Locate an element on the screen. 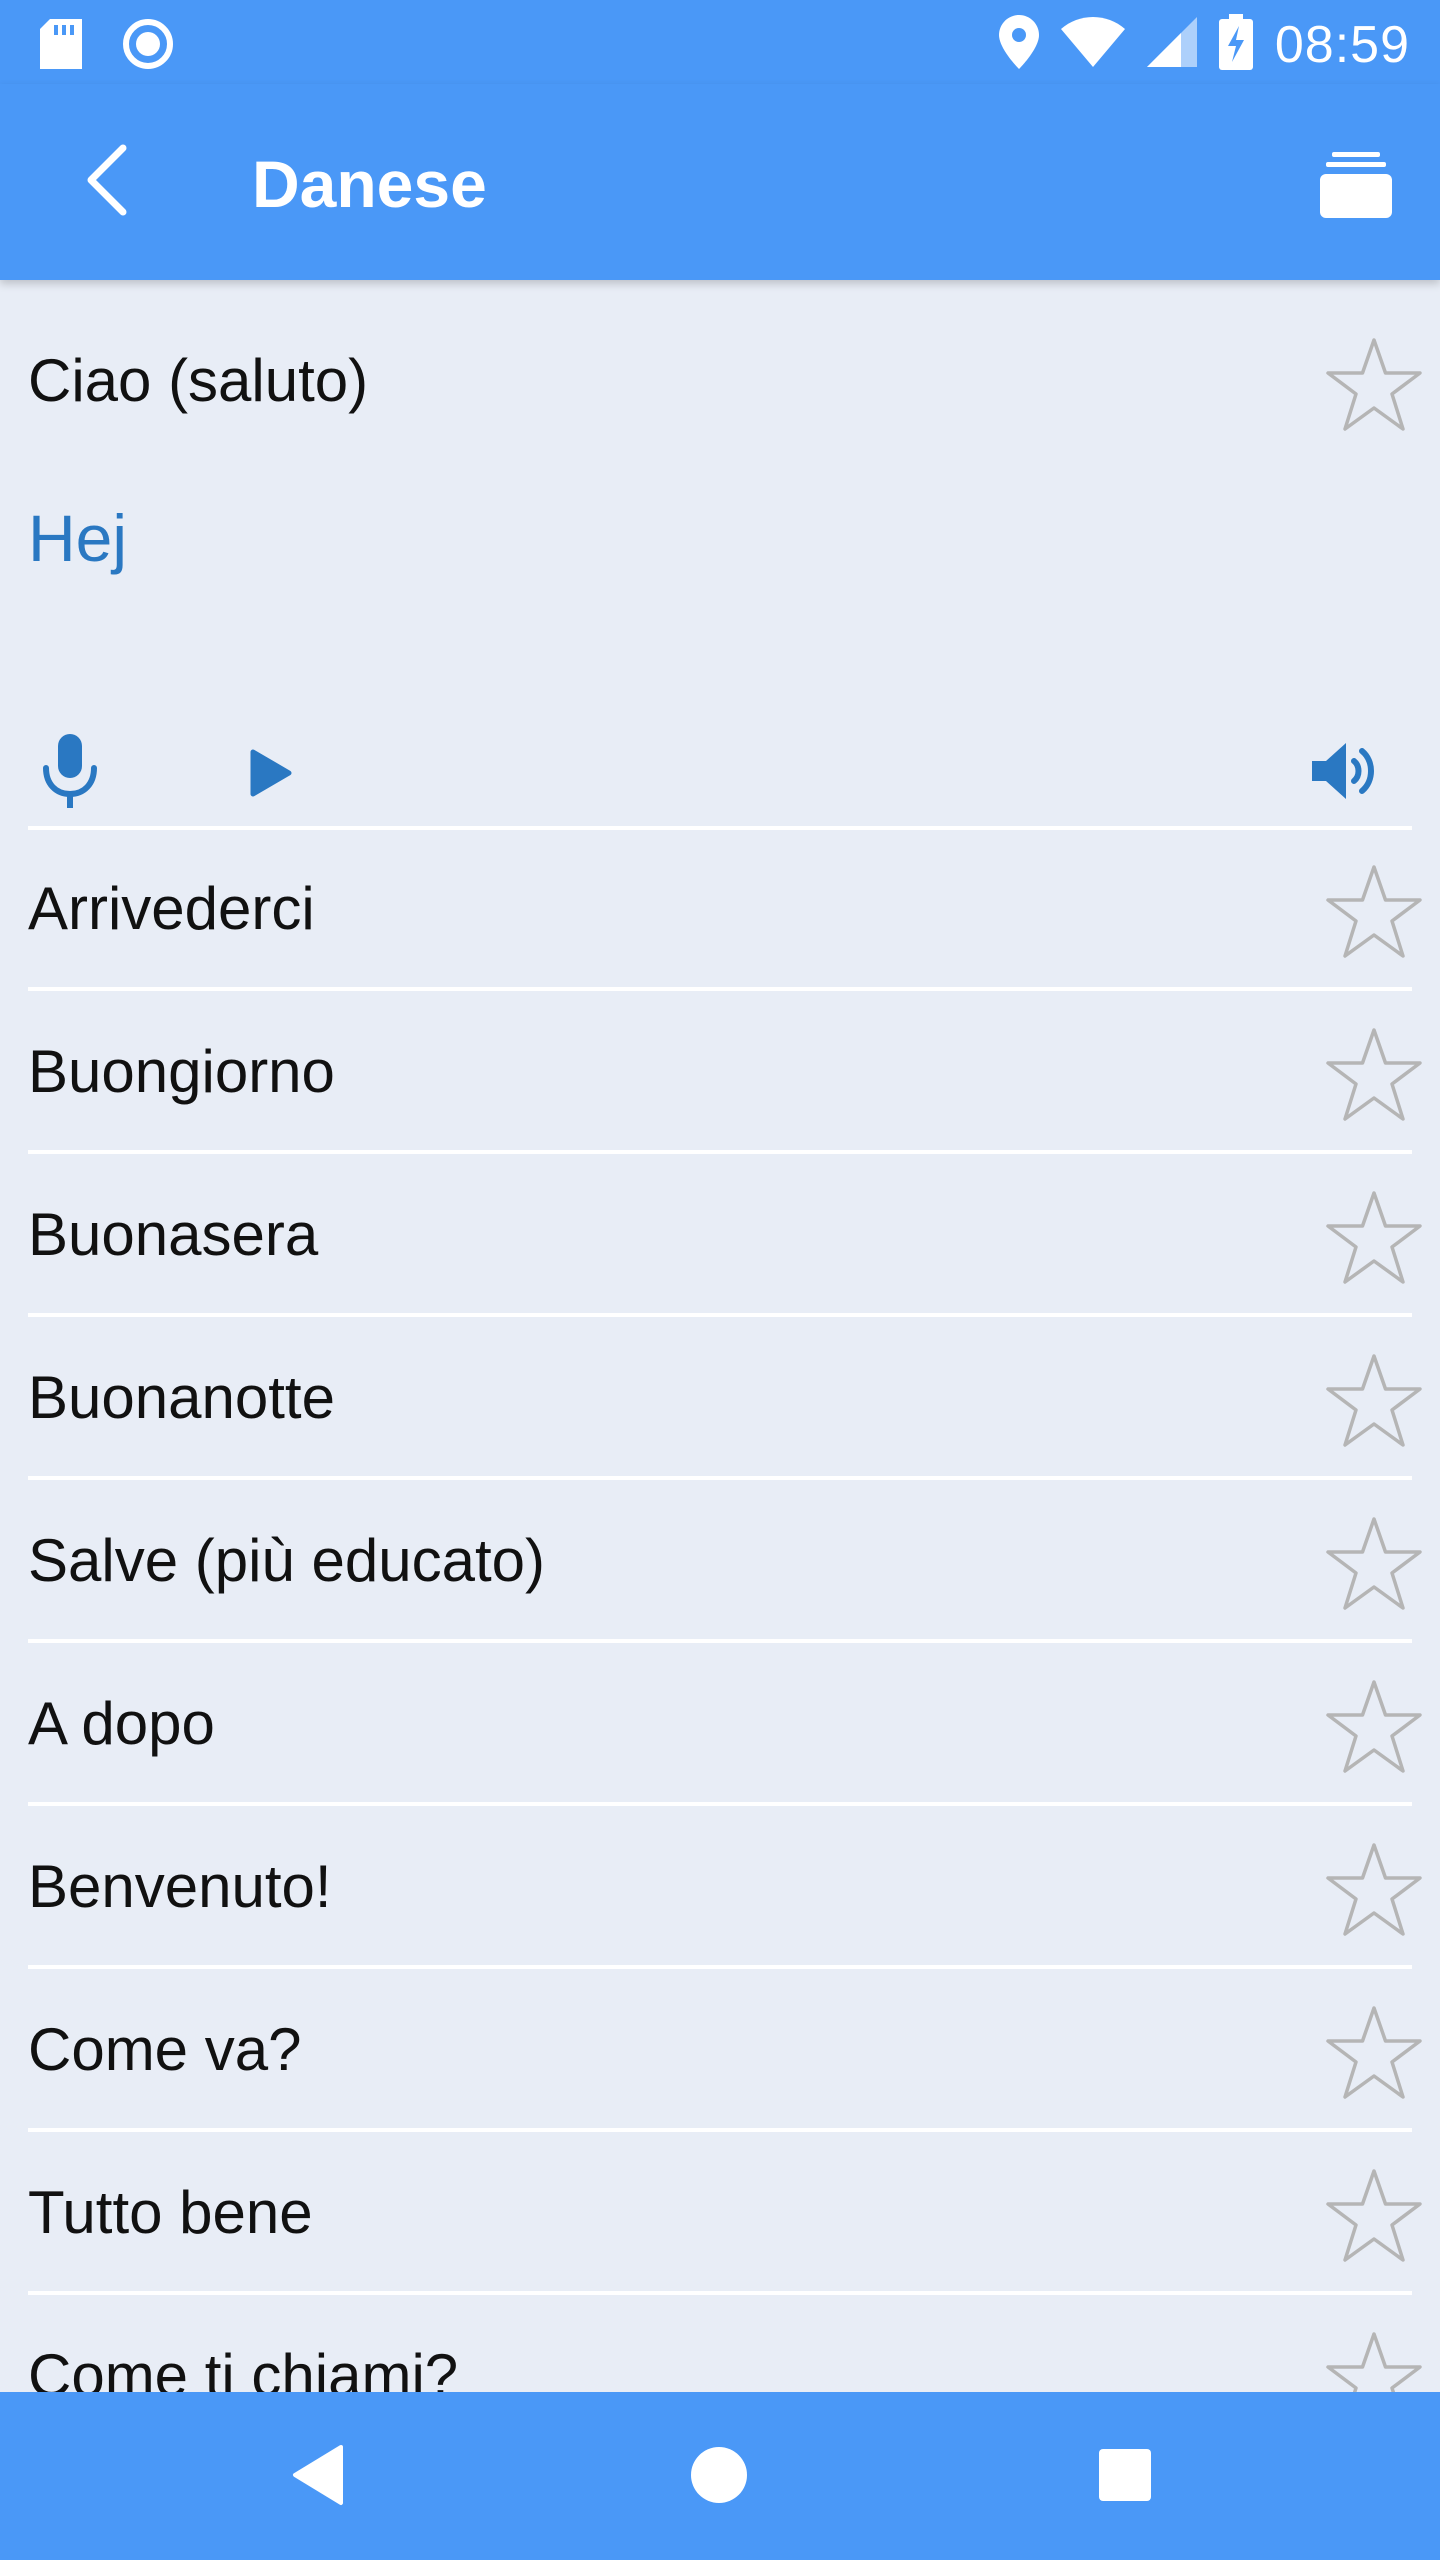 This screenshot has height=2560, width=1440. nav-home-circle-icon is located at coordinates (719, 2477).